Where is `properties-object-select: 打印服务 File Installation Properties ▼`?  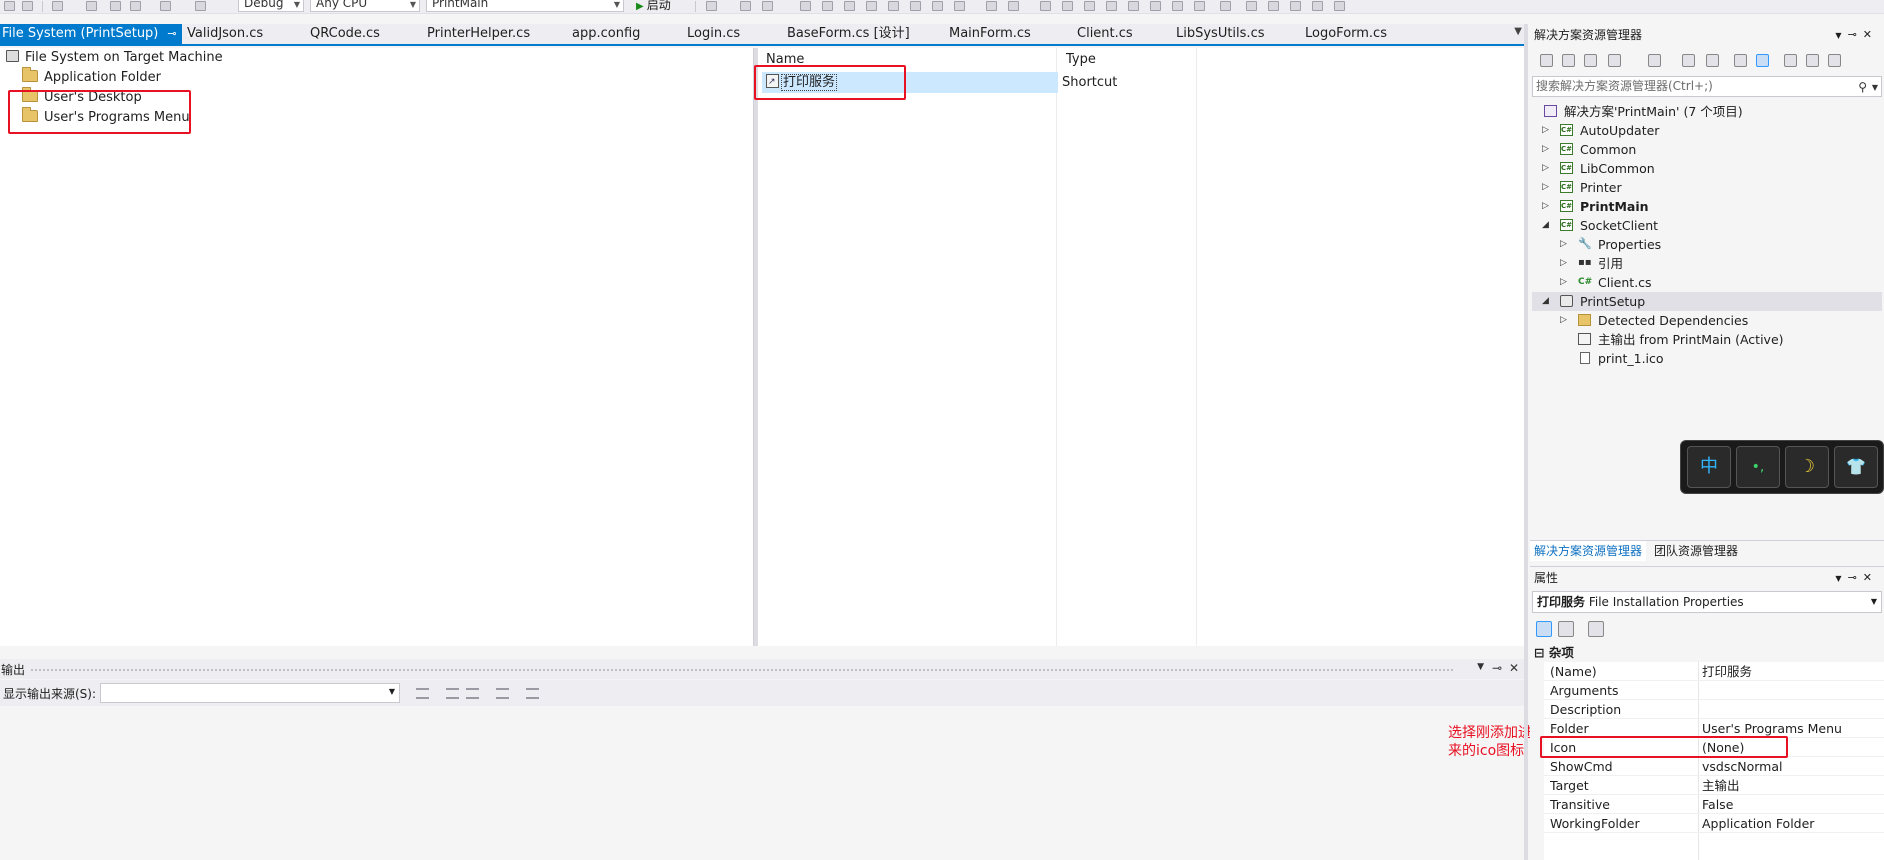 properties-object-select: 打印服务 File Installation Properties ▼ is located at coordinates (1707, 602).